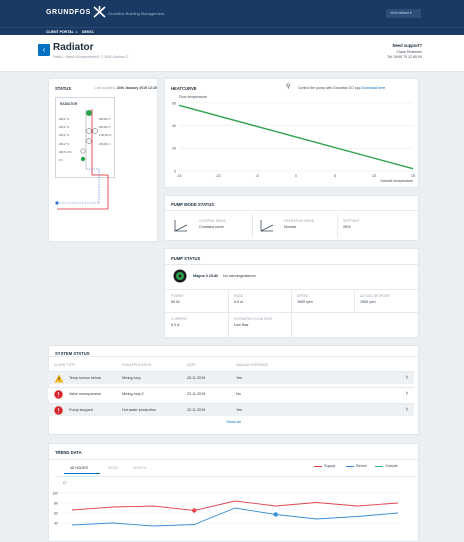 The image size is (464, 542). I want to click on back-button: ‹, so click(44, 50).